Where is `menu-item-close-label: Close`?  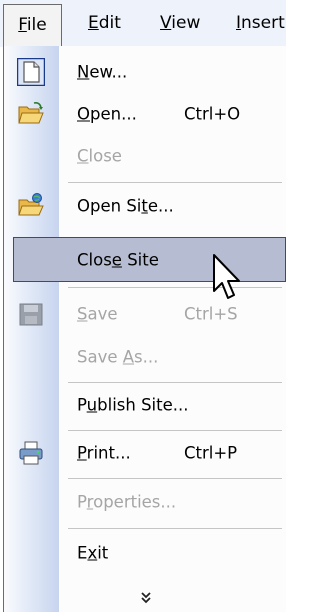
menu-item-close-label: Close is located at coordinates (99, 156).